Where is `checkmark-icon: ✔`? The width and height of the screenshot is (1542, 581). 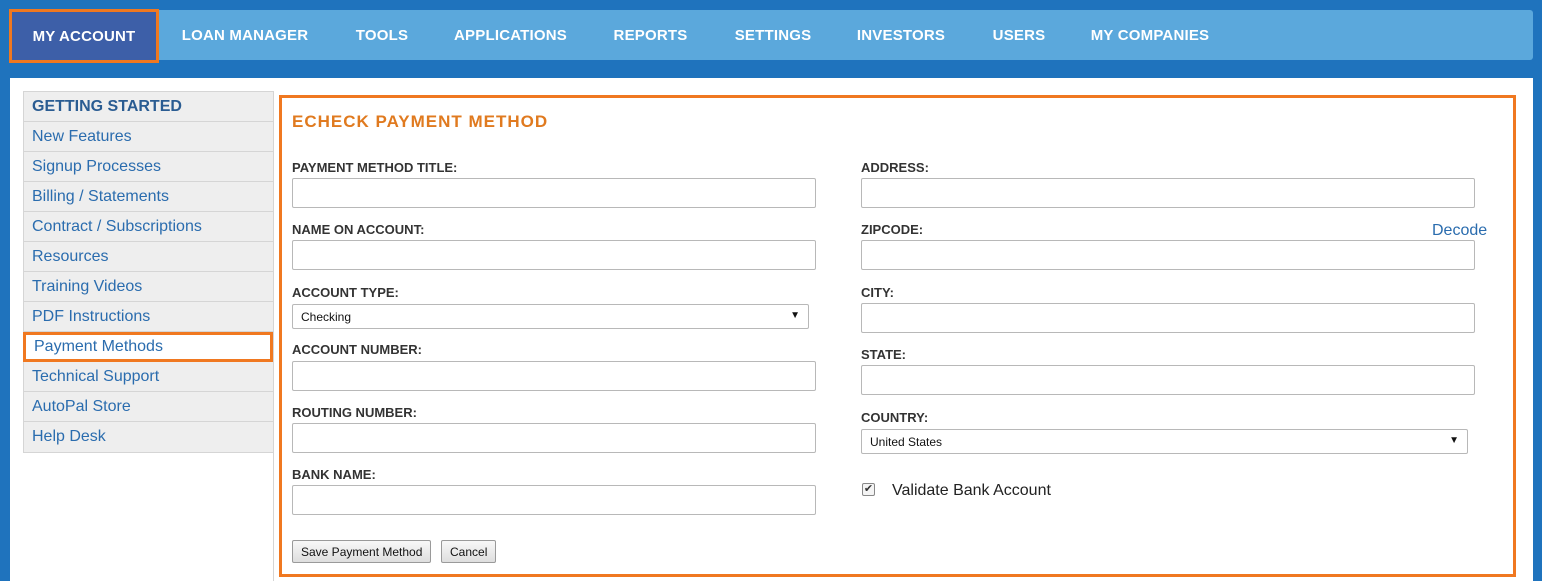
checkmark-icon: ✔ is located at coordinates (868, 489).